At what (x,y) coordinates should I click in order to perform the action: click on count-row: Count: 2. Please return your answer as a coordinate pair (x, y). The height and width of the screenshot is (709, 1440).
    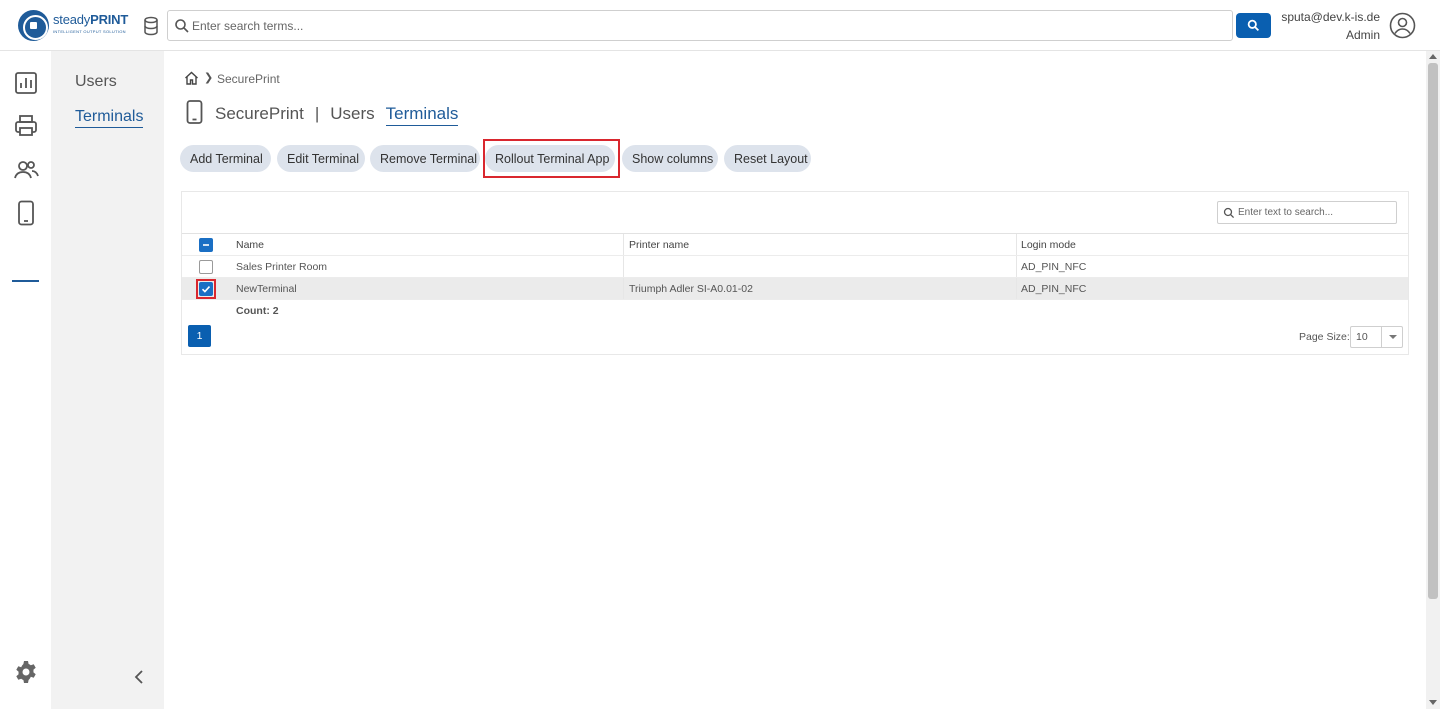
    Looking at the image, I should click on (795, 310).